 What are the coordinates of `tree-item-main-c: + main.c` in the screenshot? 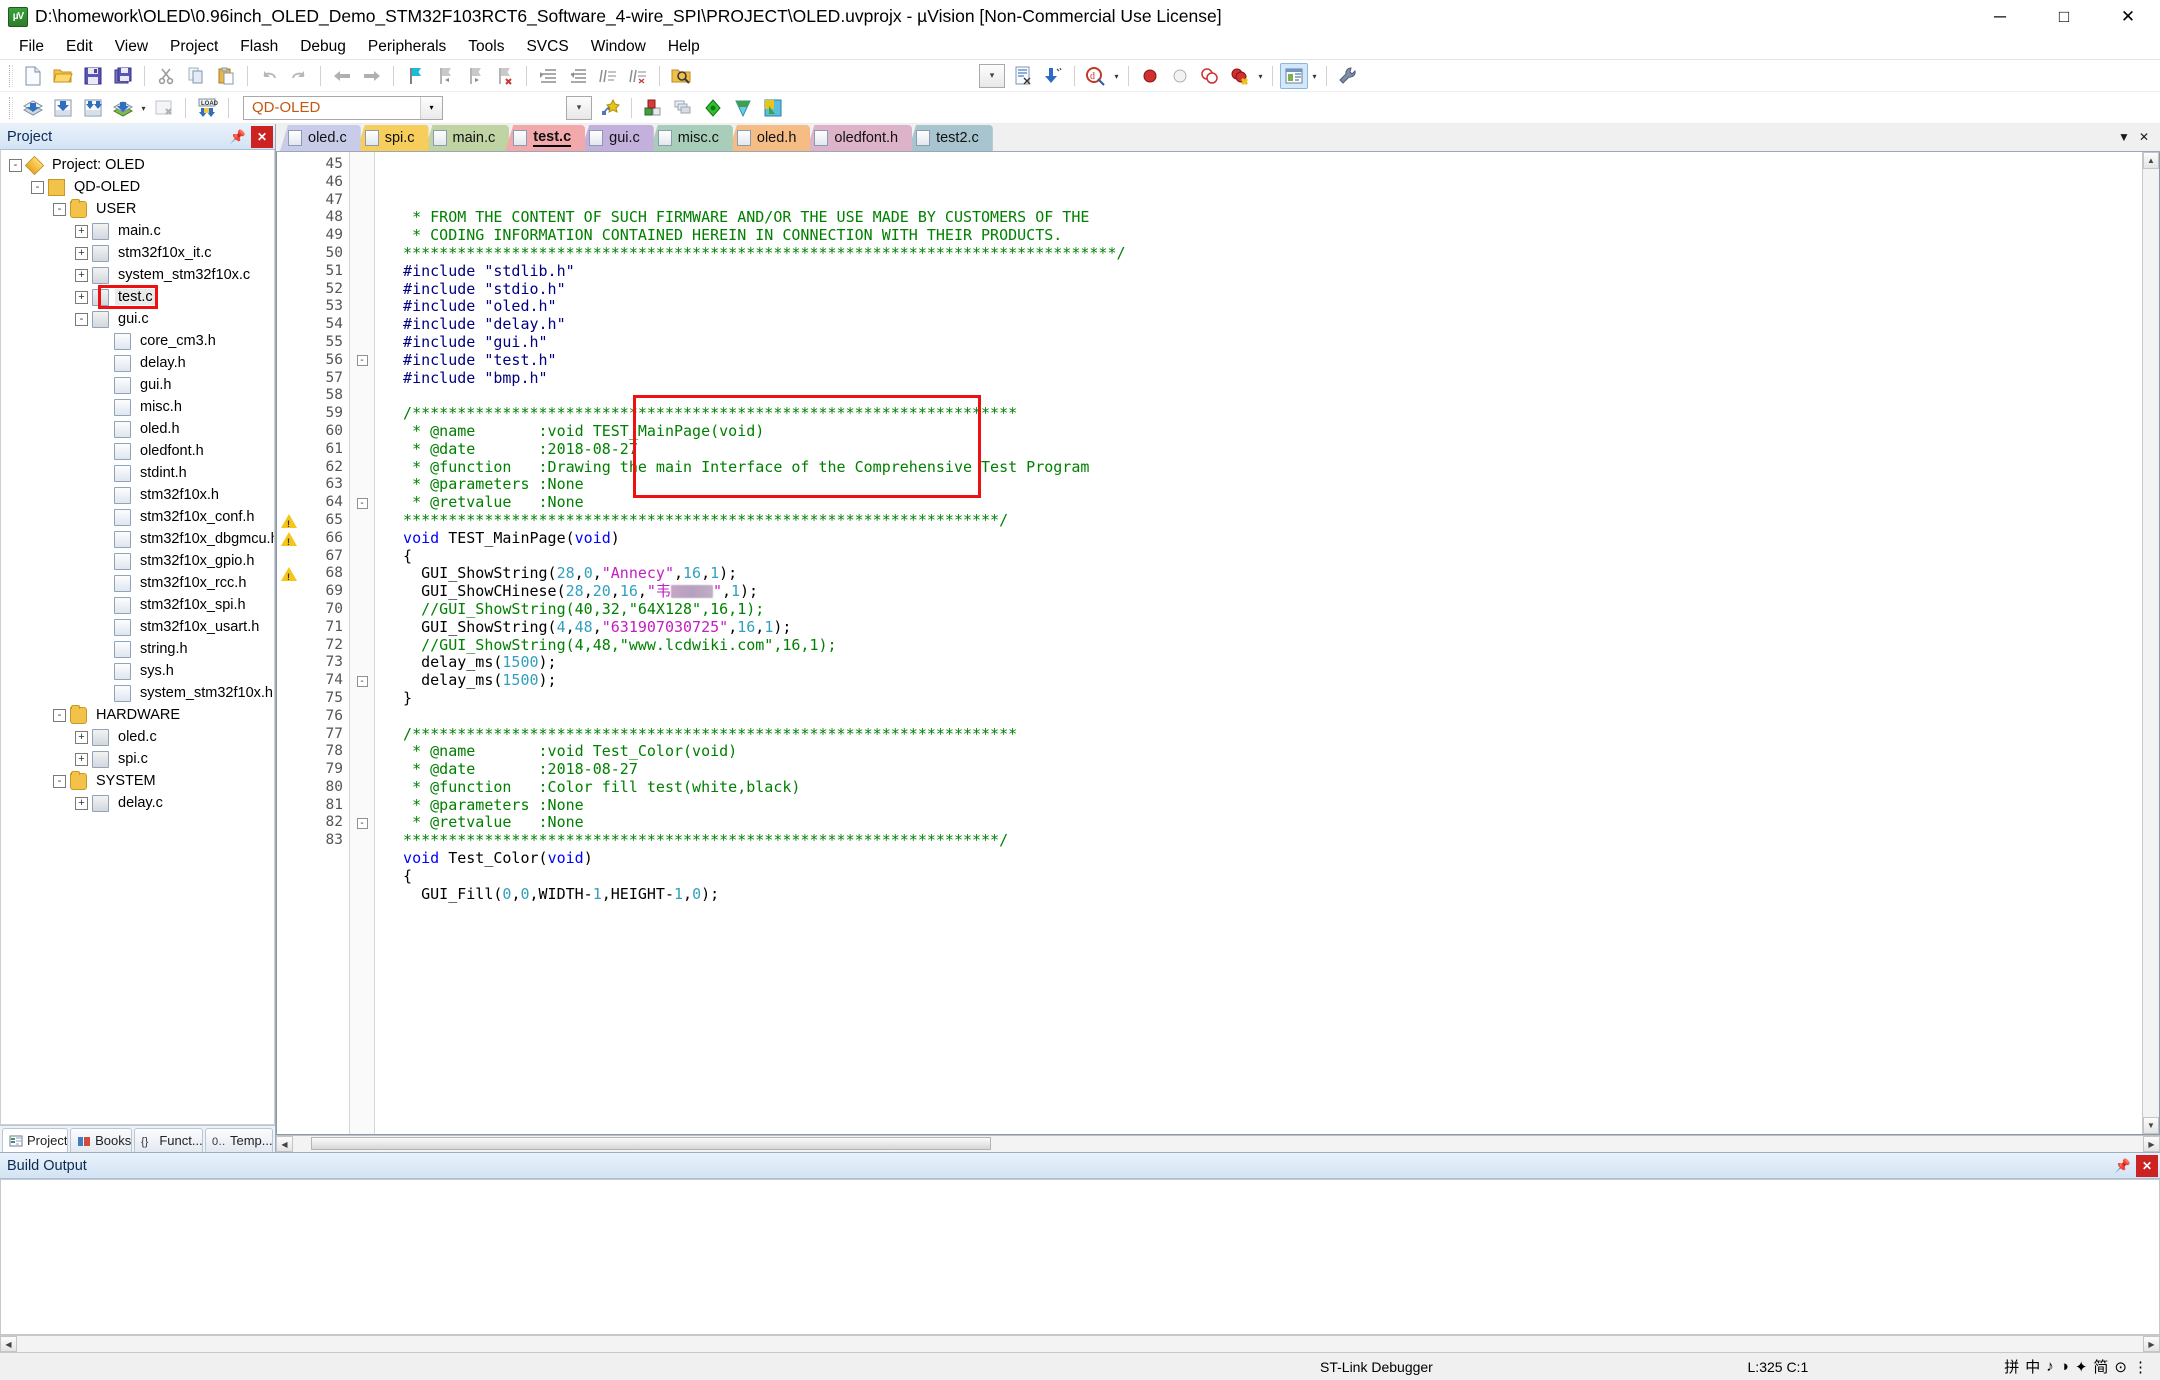 It's located at (137, 231).